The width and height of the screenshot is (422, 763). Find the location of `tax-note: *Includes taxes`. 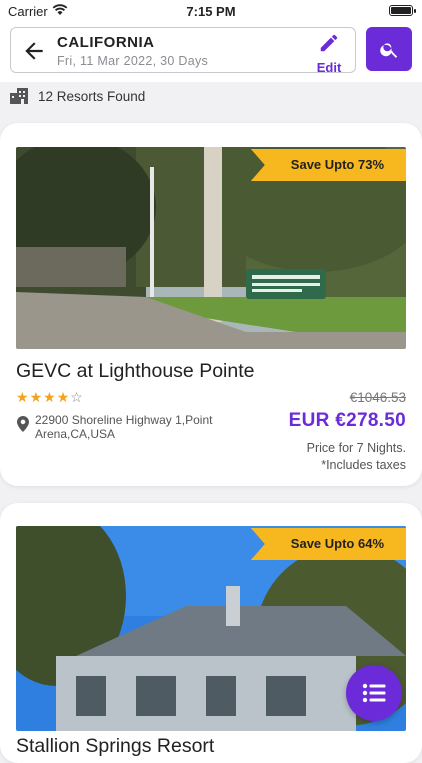

tax-note: *Includes taxes is located at coordinates (363, 465).